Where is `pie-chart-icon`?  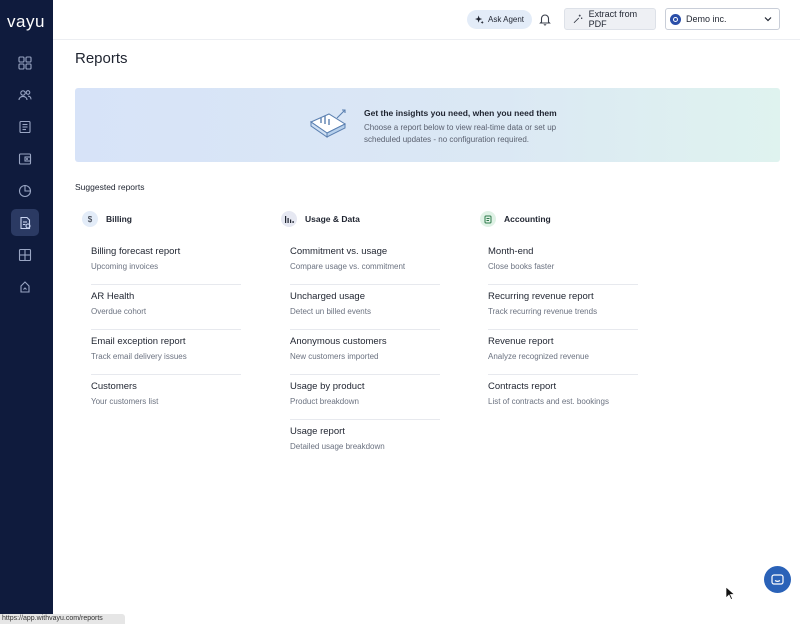 pie-chart-icon is located at coordinates (25, 190).